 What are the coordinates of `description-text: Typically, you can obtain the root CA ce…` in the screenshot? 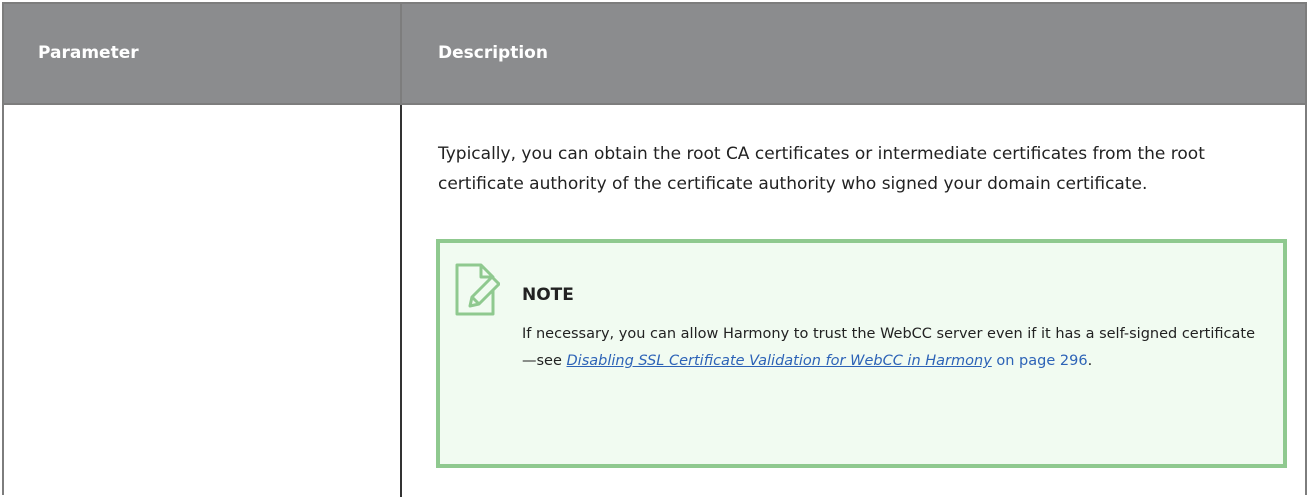 It's located at (821, 169).